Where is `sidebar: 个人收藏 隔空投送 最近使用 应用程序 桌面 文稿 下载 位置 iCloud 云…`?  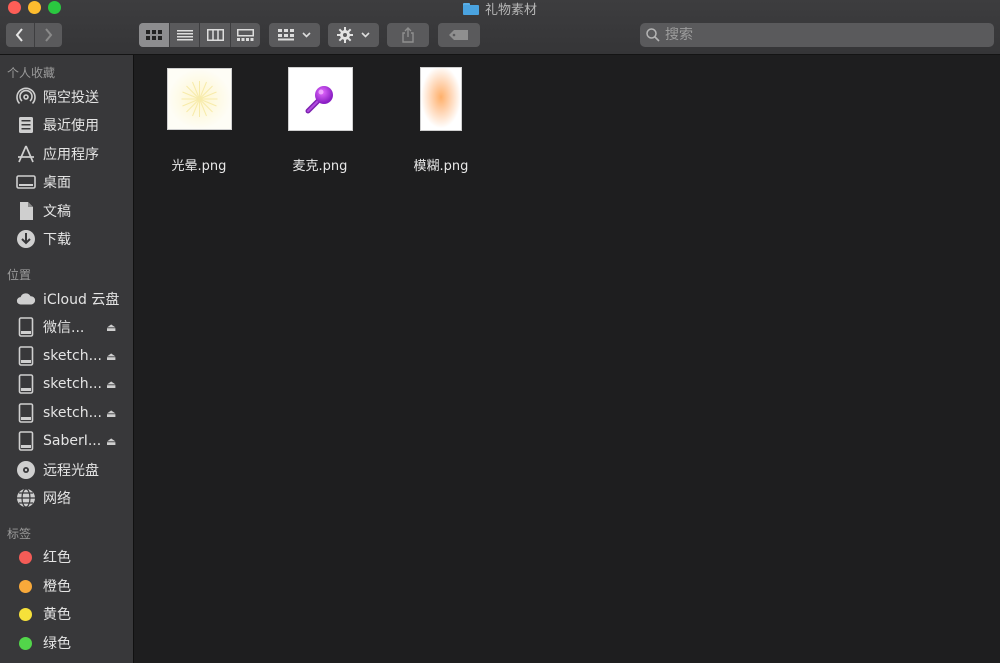
sidebar: 个人收藏 隔空投送 最近使用 应用程序 桌面 文稿 下载 位置 iCloud 云… is located at coordinates (67, 359).